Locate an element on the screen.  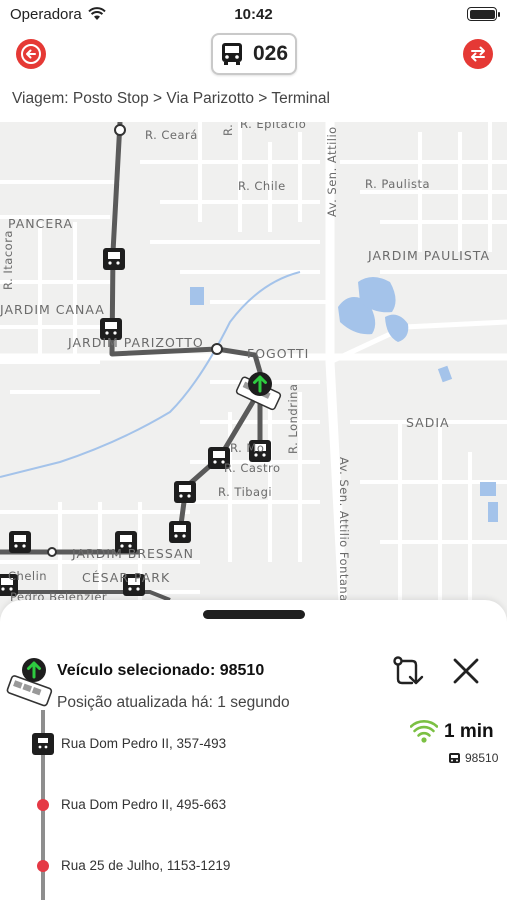
map-label: PANCERA is located at coordinates (40, 223).